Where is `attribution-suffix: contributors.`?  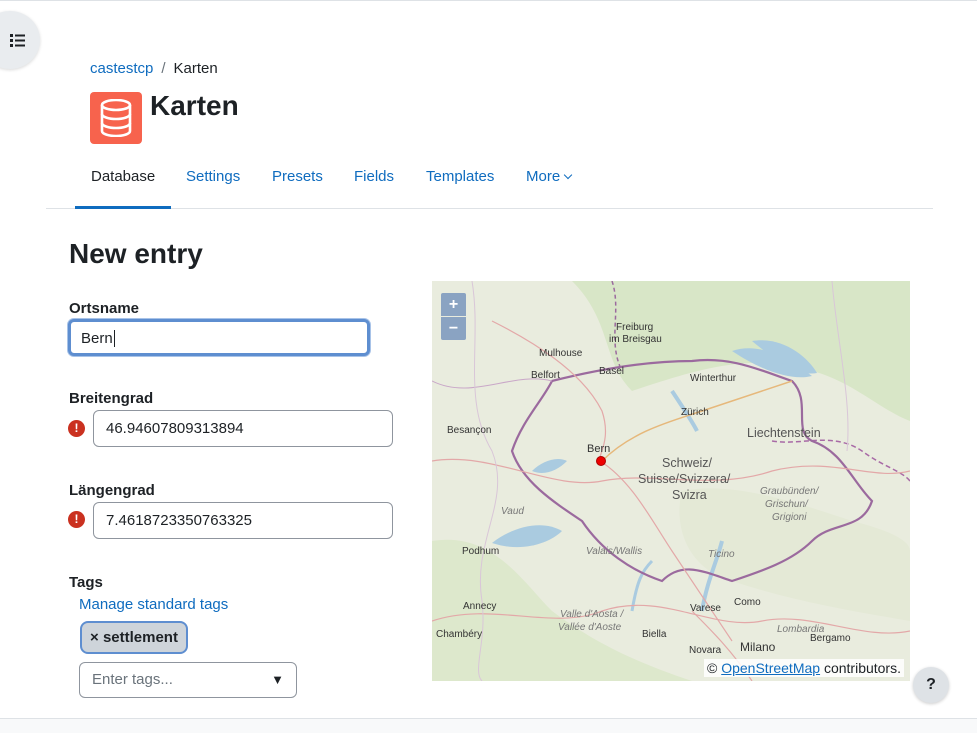 attribution-suffix: contributors. is located at coordinates (862, 668).